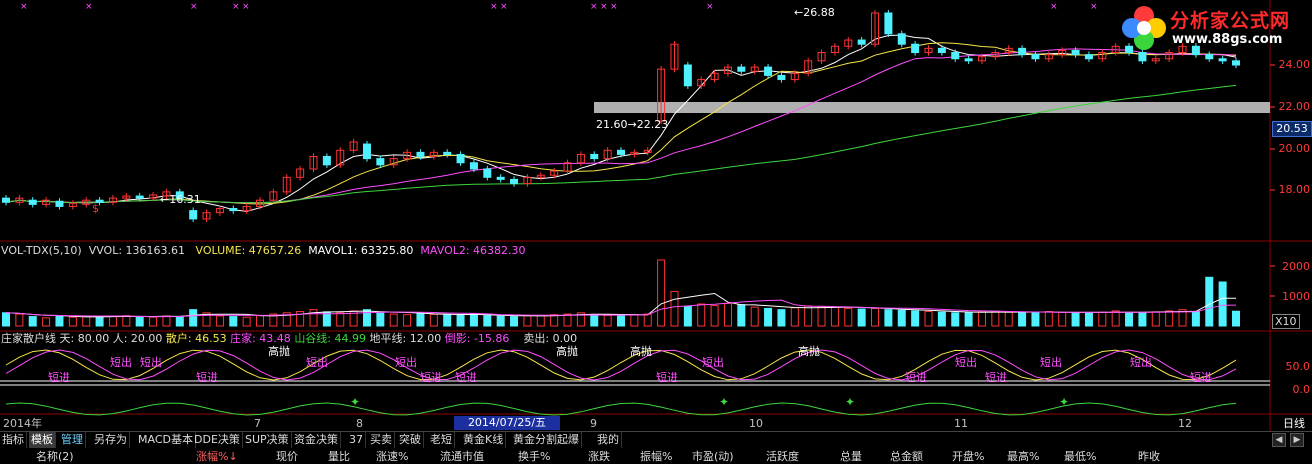  I want to click on column-header-16: 昨收, so click(1149, 456).